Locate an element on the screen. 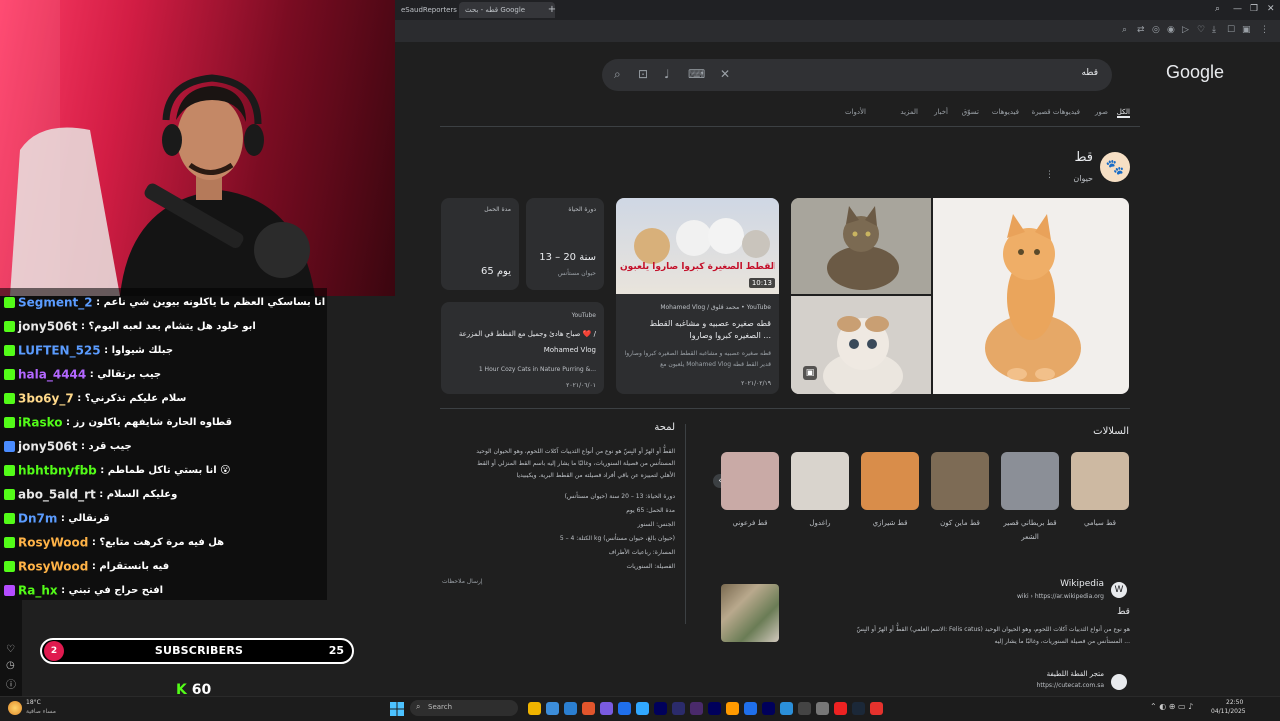 Image resolution: width=1280 pixels, height=721 pixels. cat-image-large is located at coordinates (1031, 296).